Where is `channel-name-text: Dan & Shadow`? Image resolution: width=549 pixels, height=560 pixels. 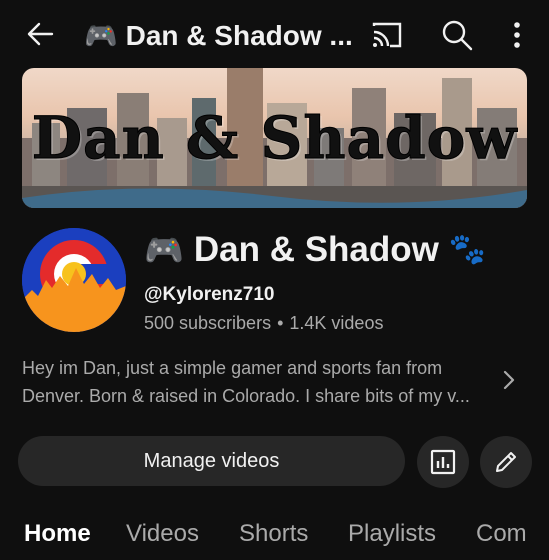
channel-name-text: Dan & Shadow is located at coordinates (316, 249).